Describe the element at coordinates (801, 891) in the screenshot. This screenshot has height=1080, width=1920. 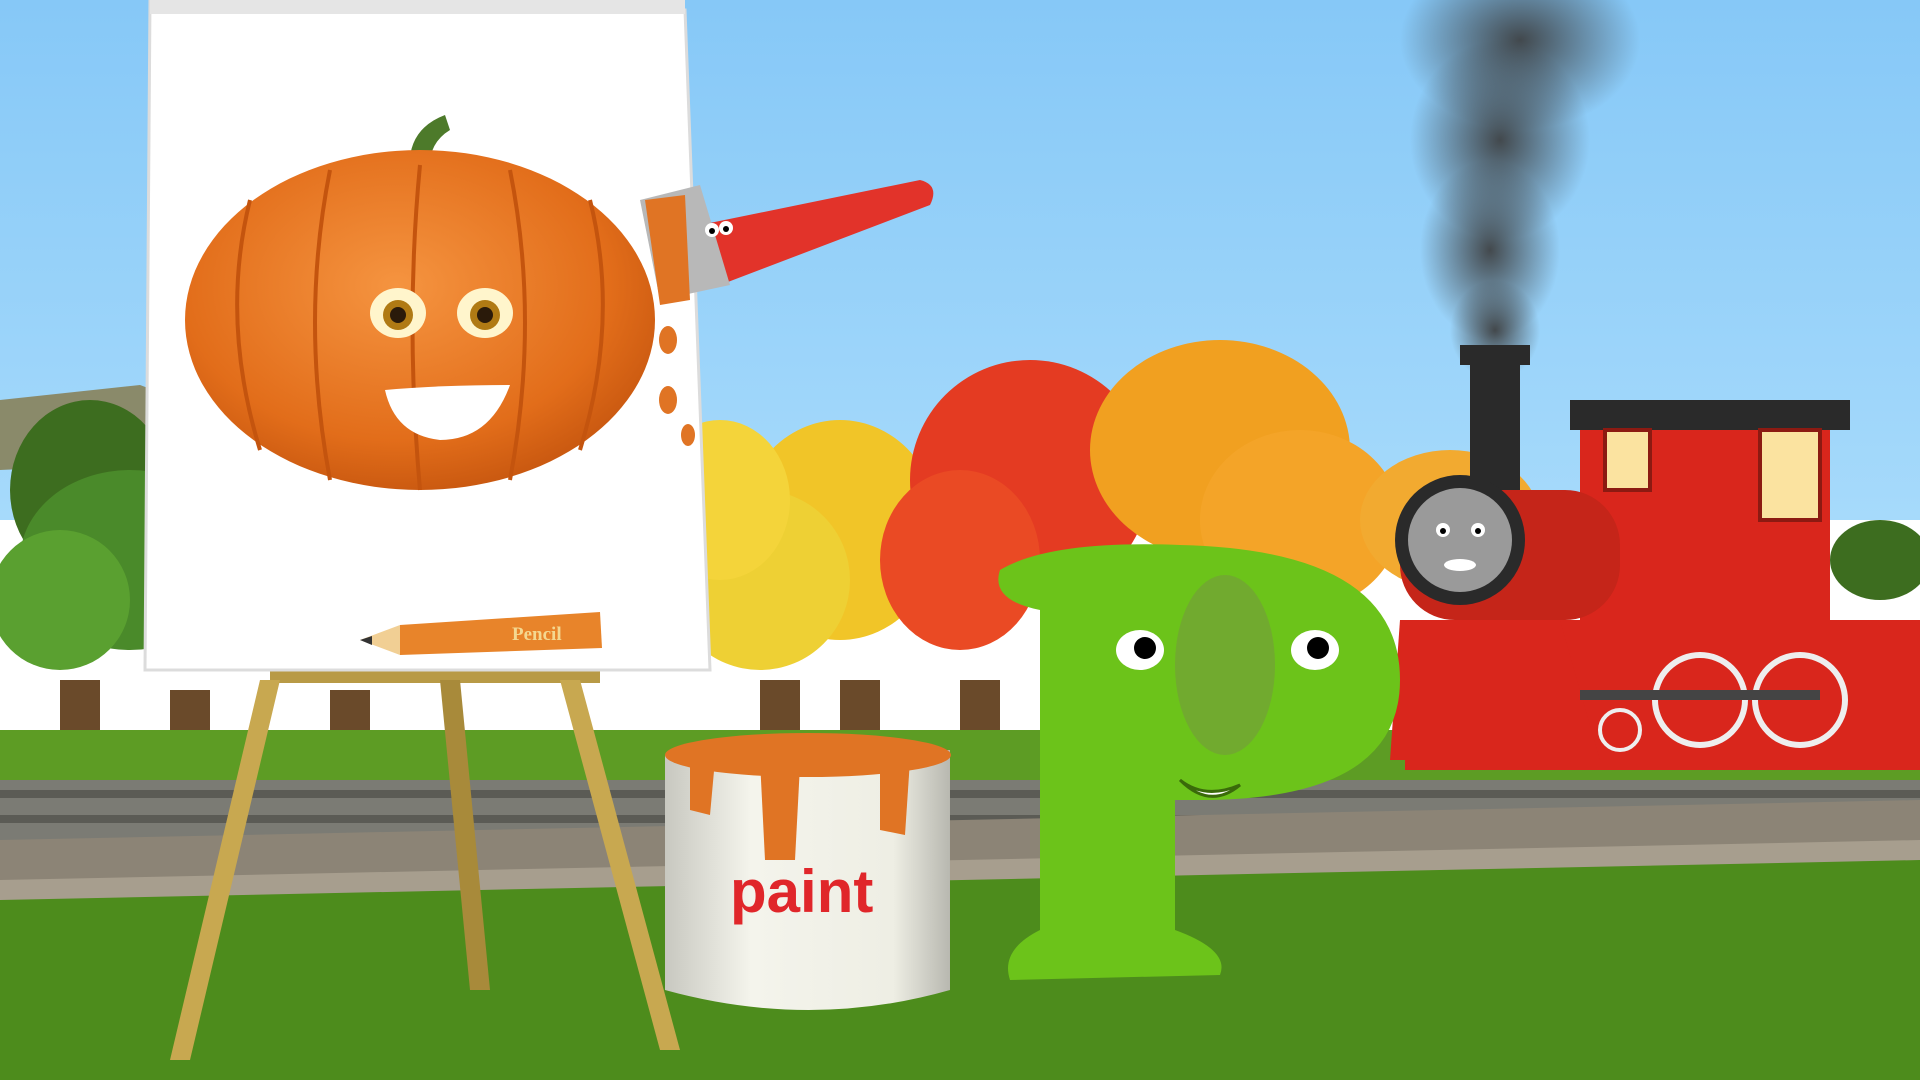
I see `paint-can-label: paint` at that location.